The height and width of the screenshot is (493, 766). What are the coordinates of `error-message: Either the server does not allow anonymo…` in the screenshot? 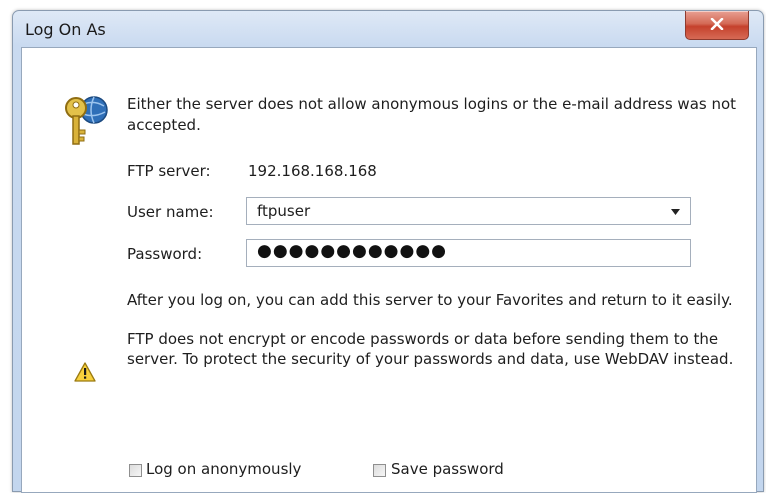 It's located at (432, 114).